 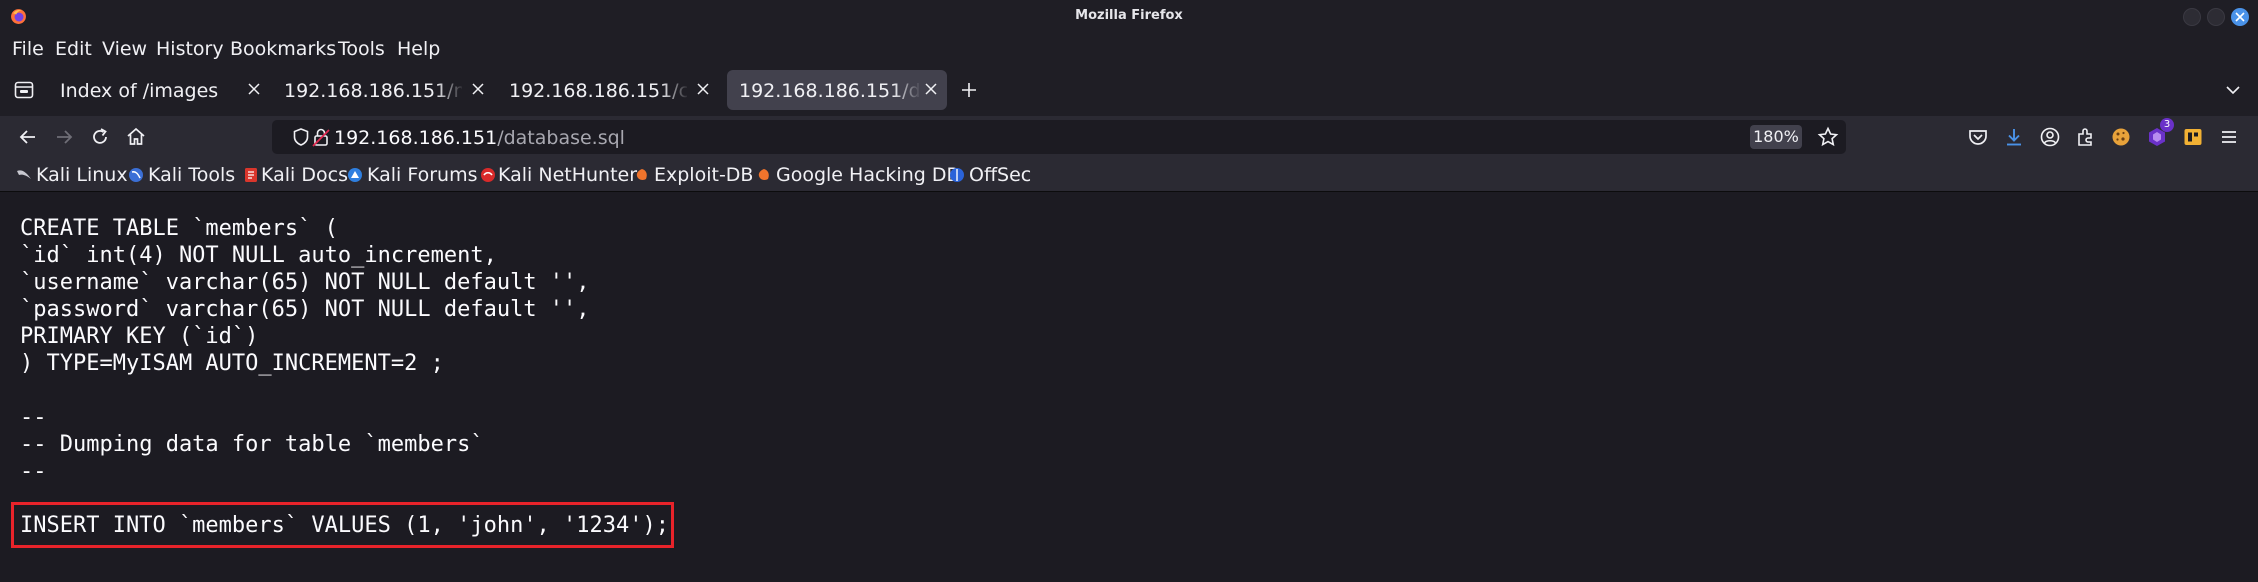 I want to click on maximize-button, so click(x=2216, y=17).